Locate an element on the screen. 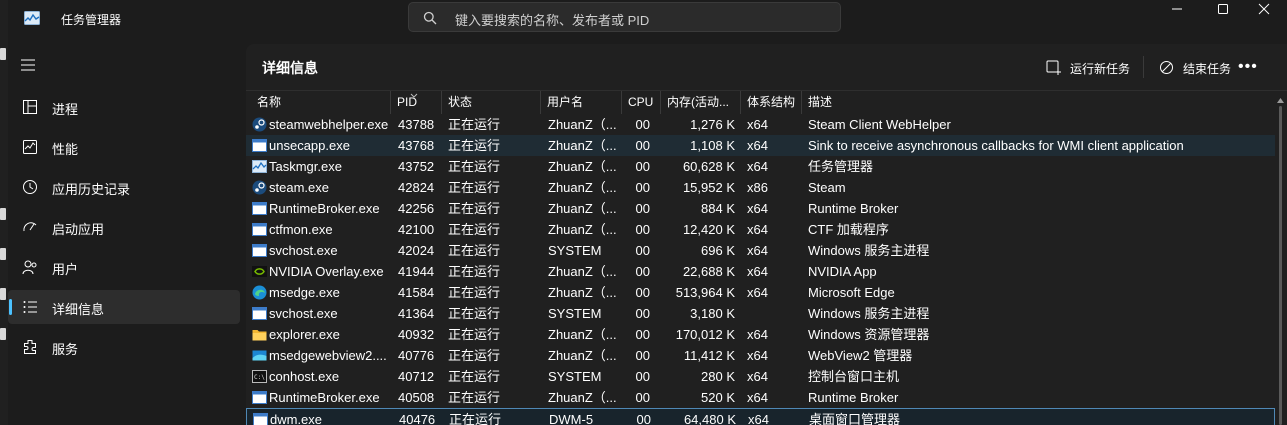  sidebar-item-label: 用户 is located at coordinates (65, 269).